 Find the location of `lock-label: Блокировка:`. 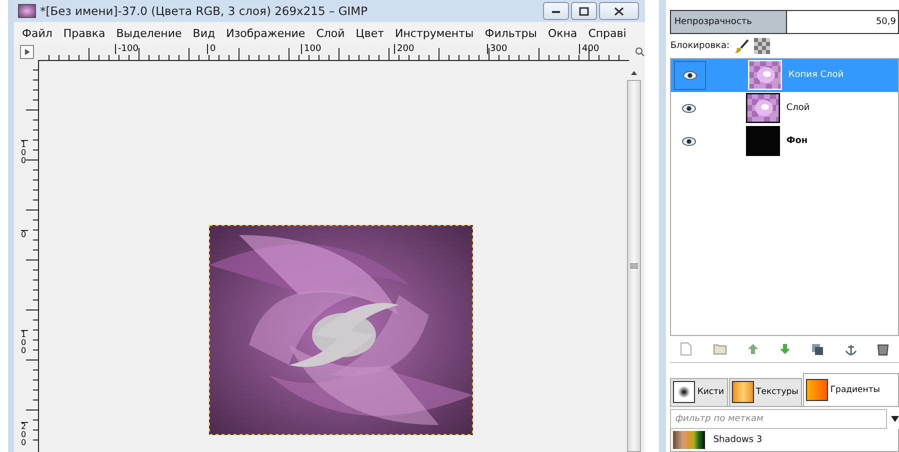

lock-label: Блокировка: is located at coordinates (700, 45).